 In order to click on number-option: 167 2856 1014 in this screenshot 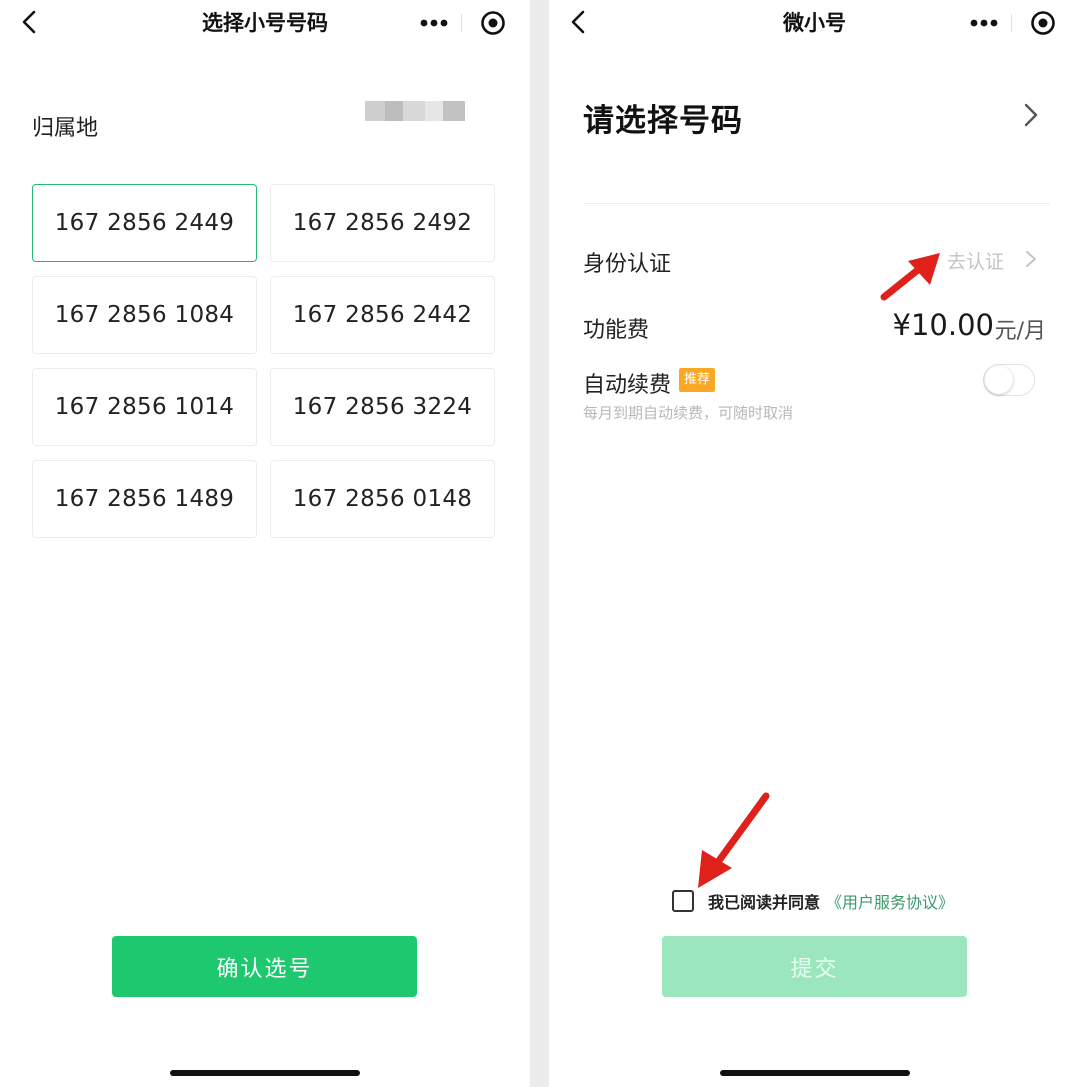, I will do `click(144, 407)`.